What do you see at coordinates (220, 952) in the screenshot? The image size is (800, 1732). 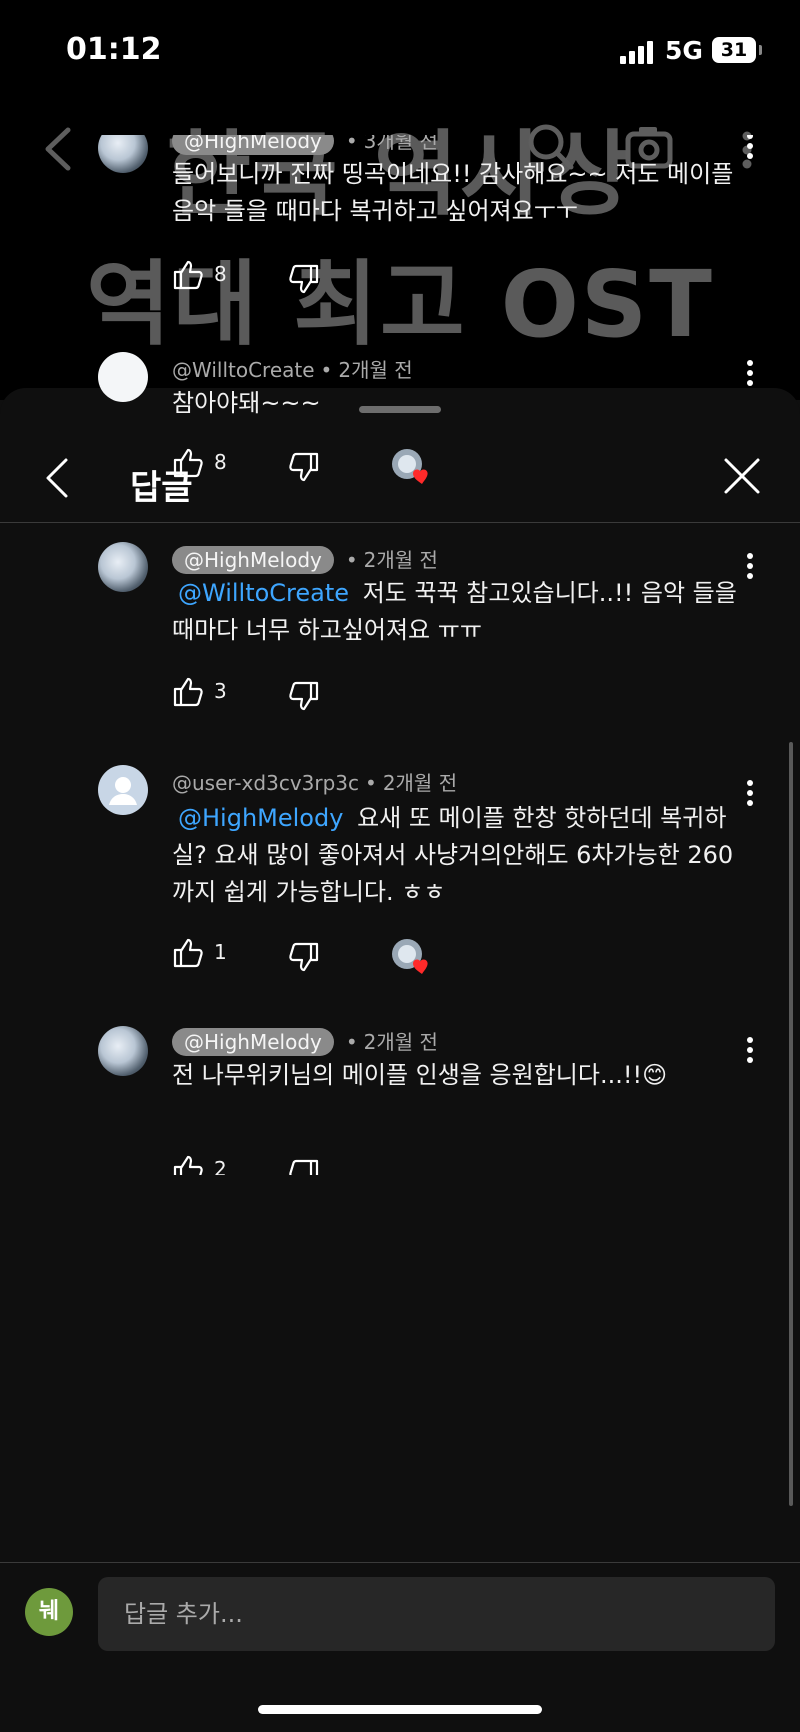 I see `like-count: 1` at bounding box center [220, 952].